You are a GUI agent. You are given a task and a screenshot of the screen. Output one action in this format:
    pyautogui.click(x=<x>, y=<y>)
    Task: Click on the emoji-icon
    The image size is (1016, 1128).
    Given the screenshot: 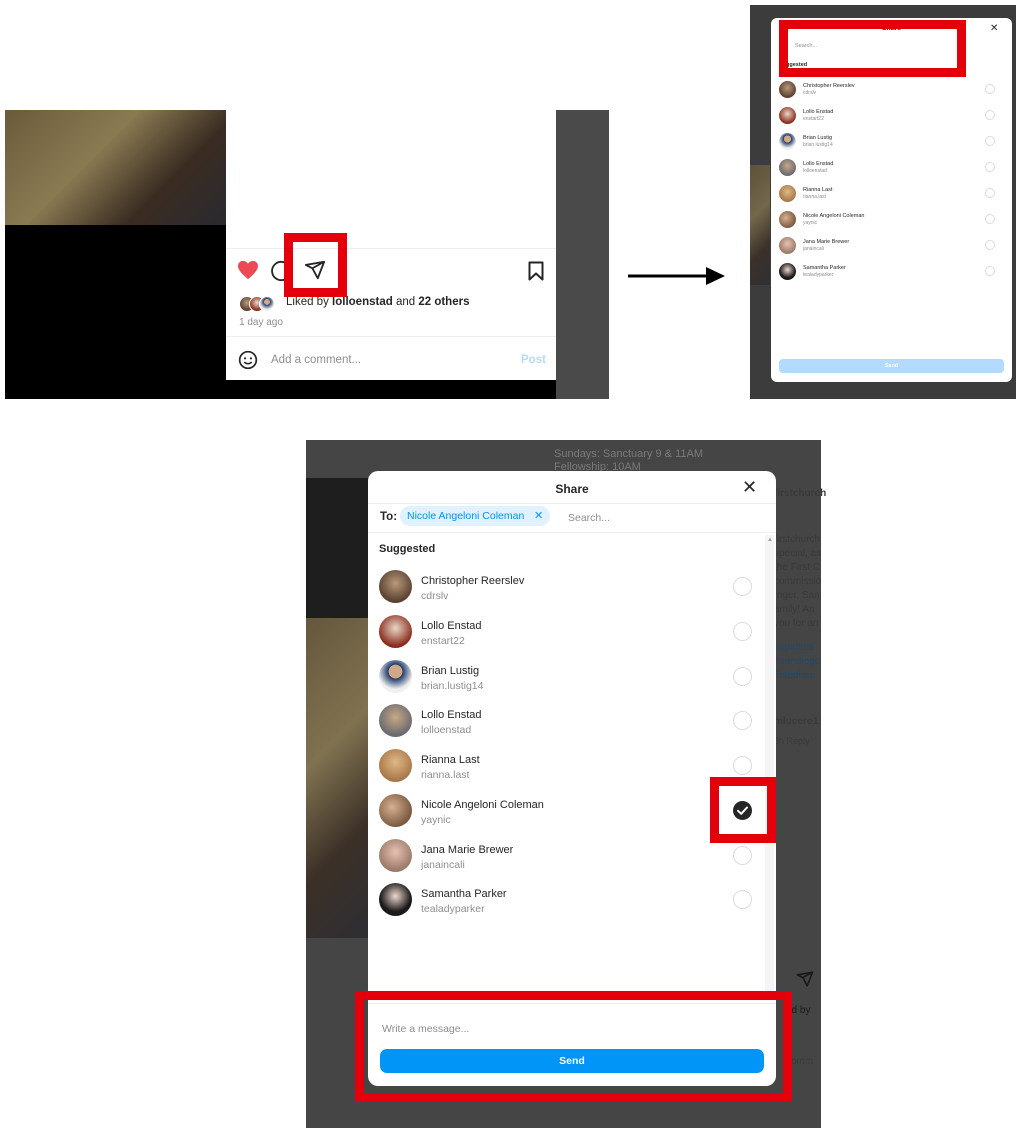 What is the action you would take?
    pyautogui.click(x=248, y=360)
    